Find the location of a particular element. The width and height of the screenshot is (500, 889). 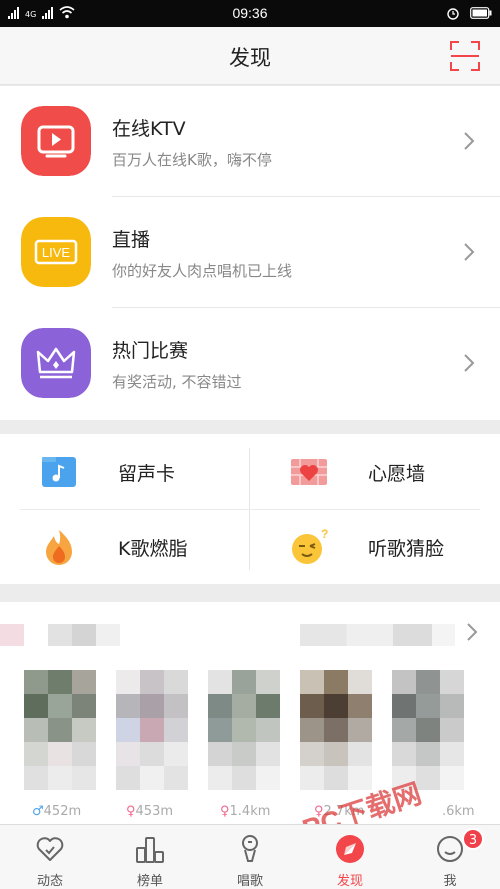

tab-sing: 唱歌 is located at coordinates (250, 857).